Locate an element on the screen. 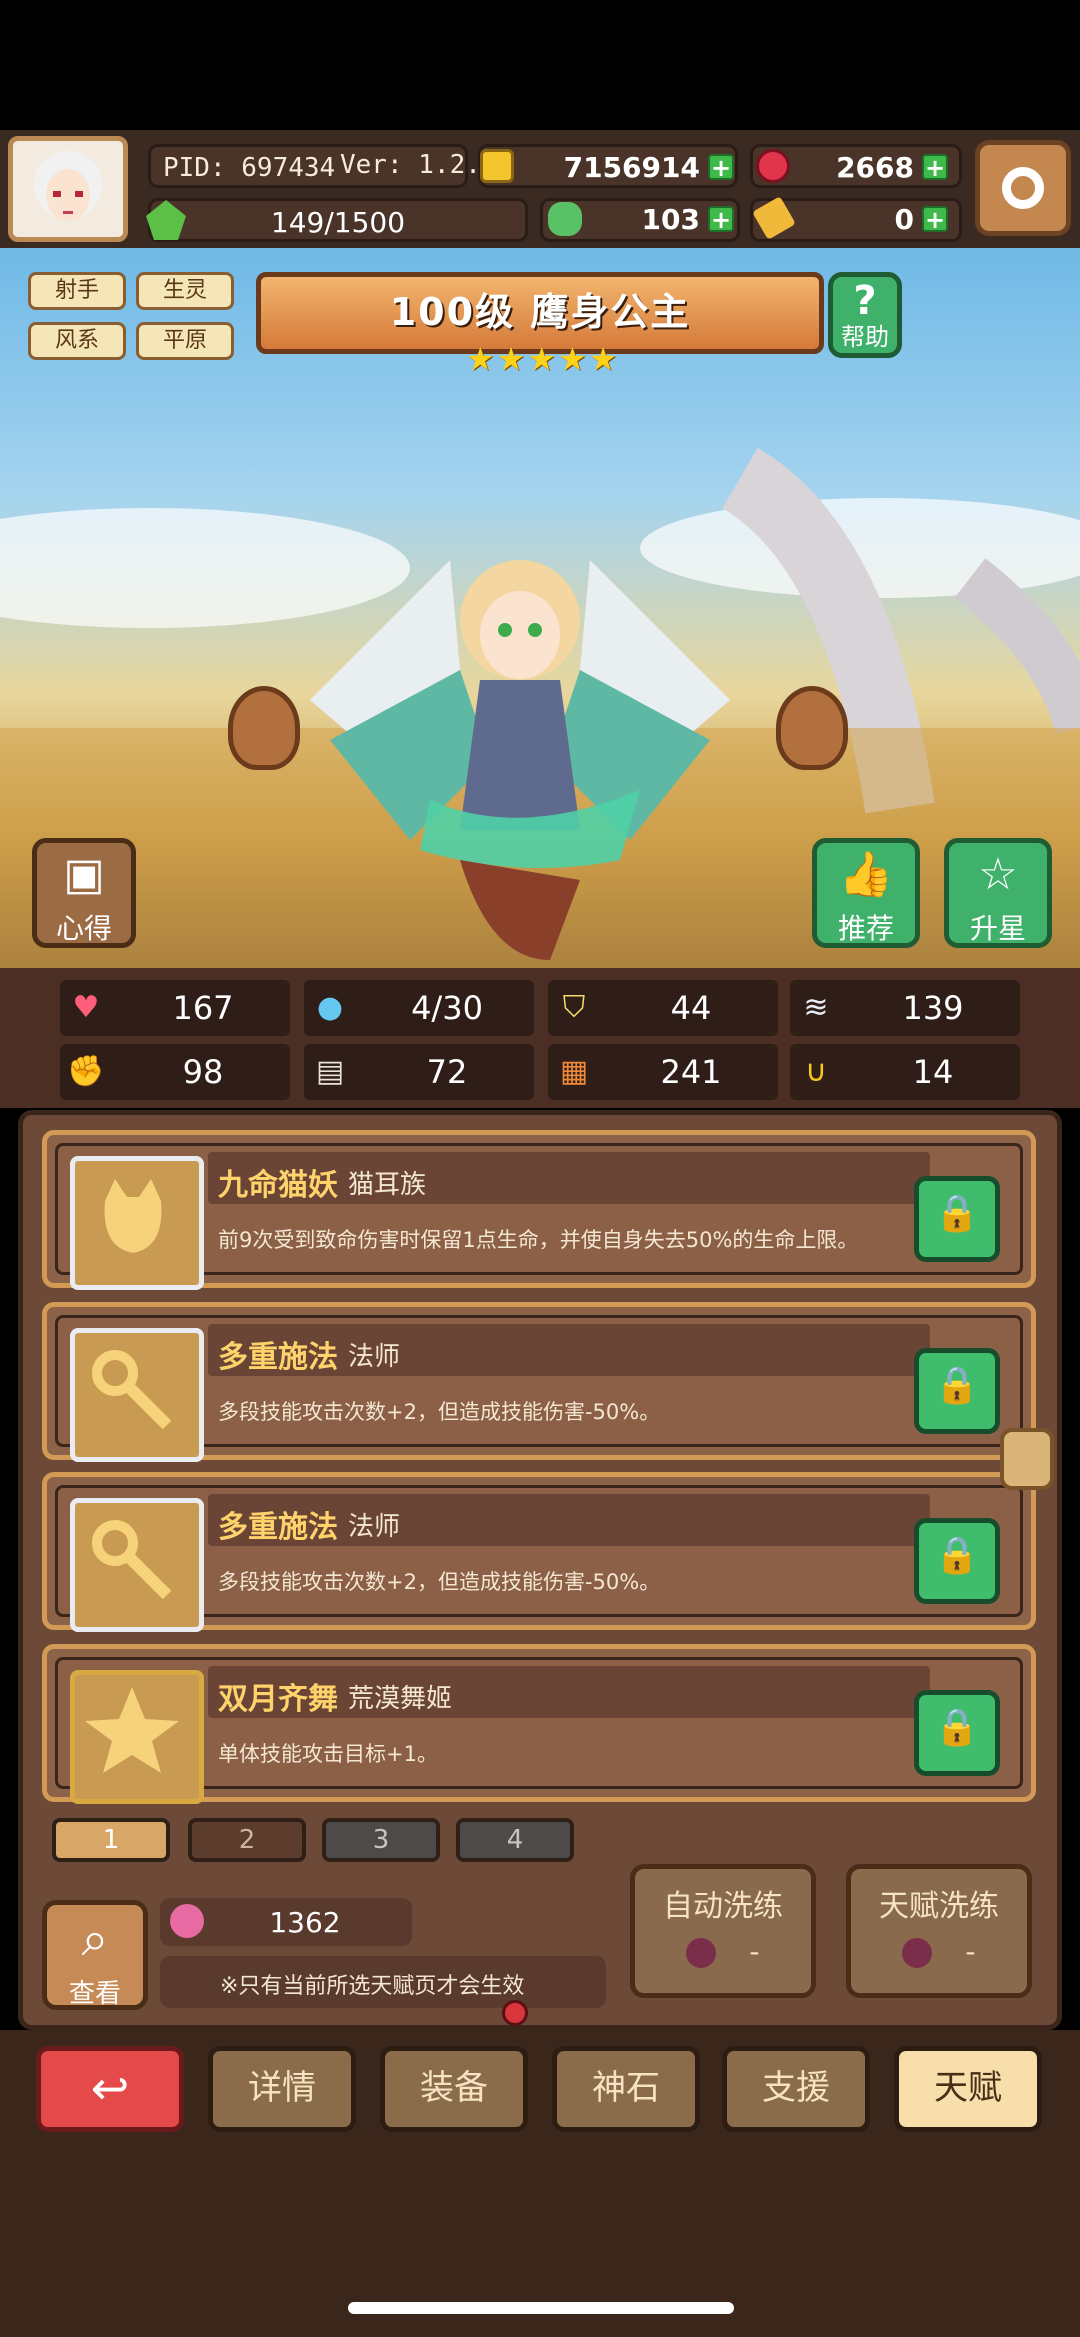 The height and width of the screenshot is (2337, 1080). talent-subtype: 荒漠舞姬 is located at coordinates (400, 1699).